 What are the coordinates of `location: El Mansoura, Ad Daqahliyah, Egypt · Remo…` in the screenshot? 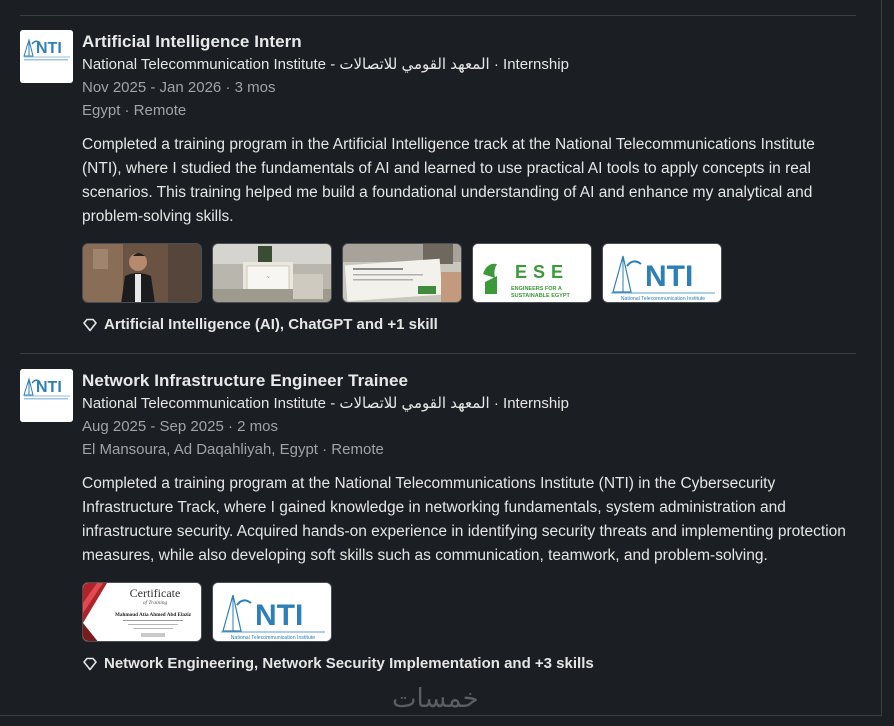 It's located at (233, 449).